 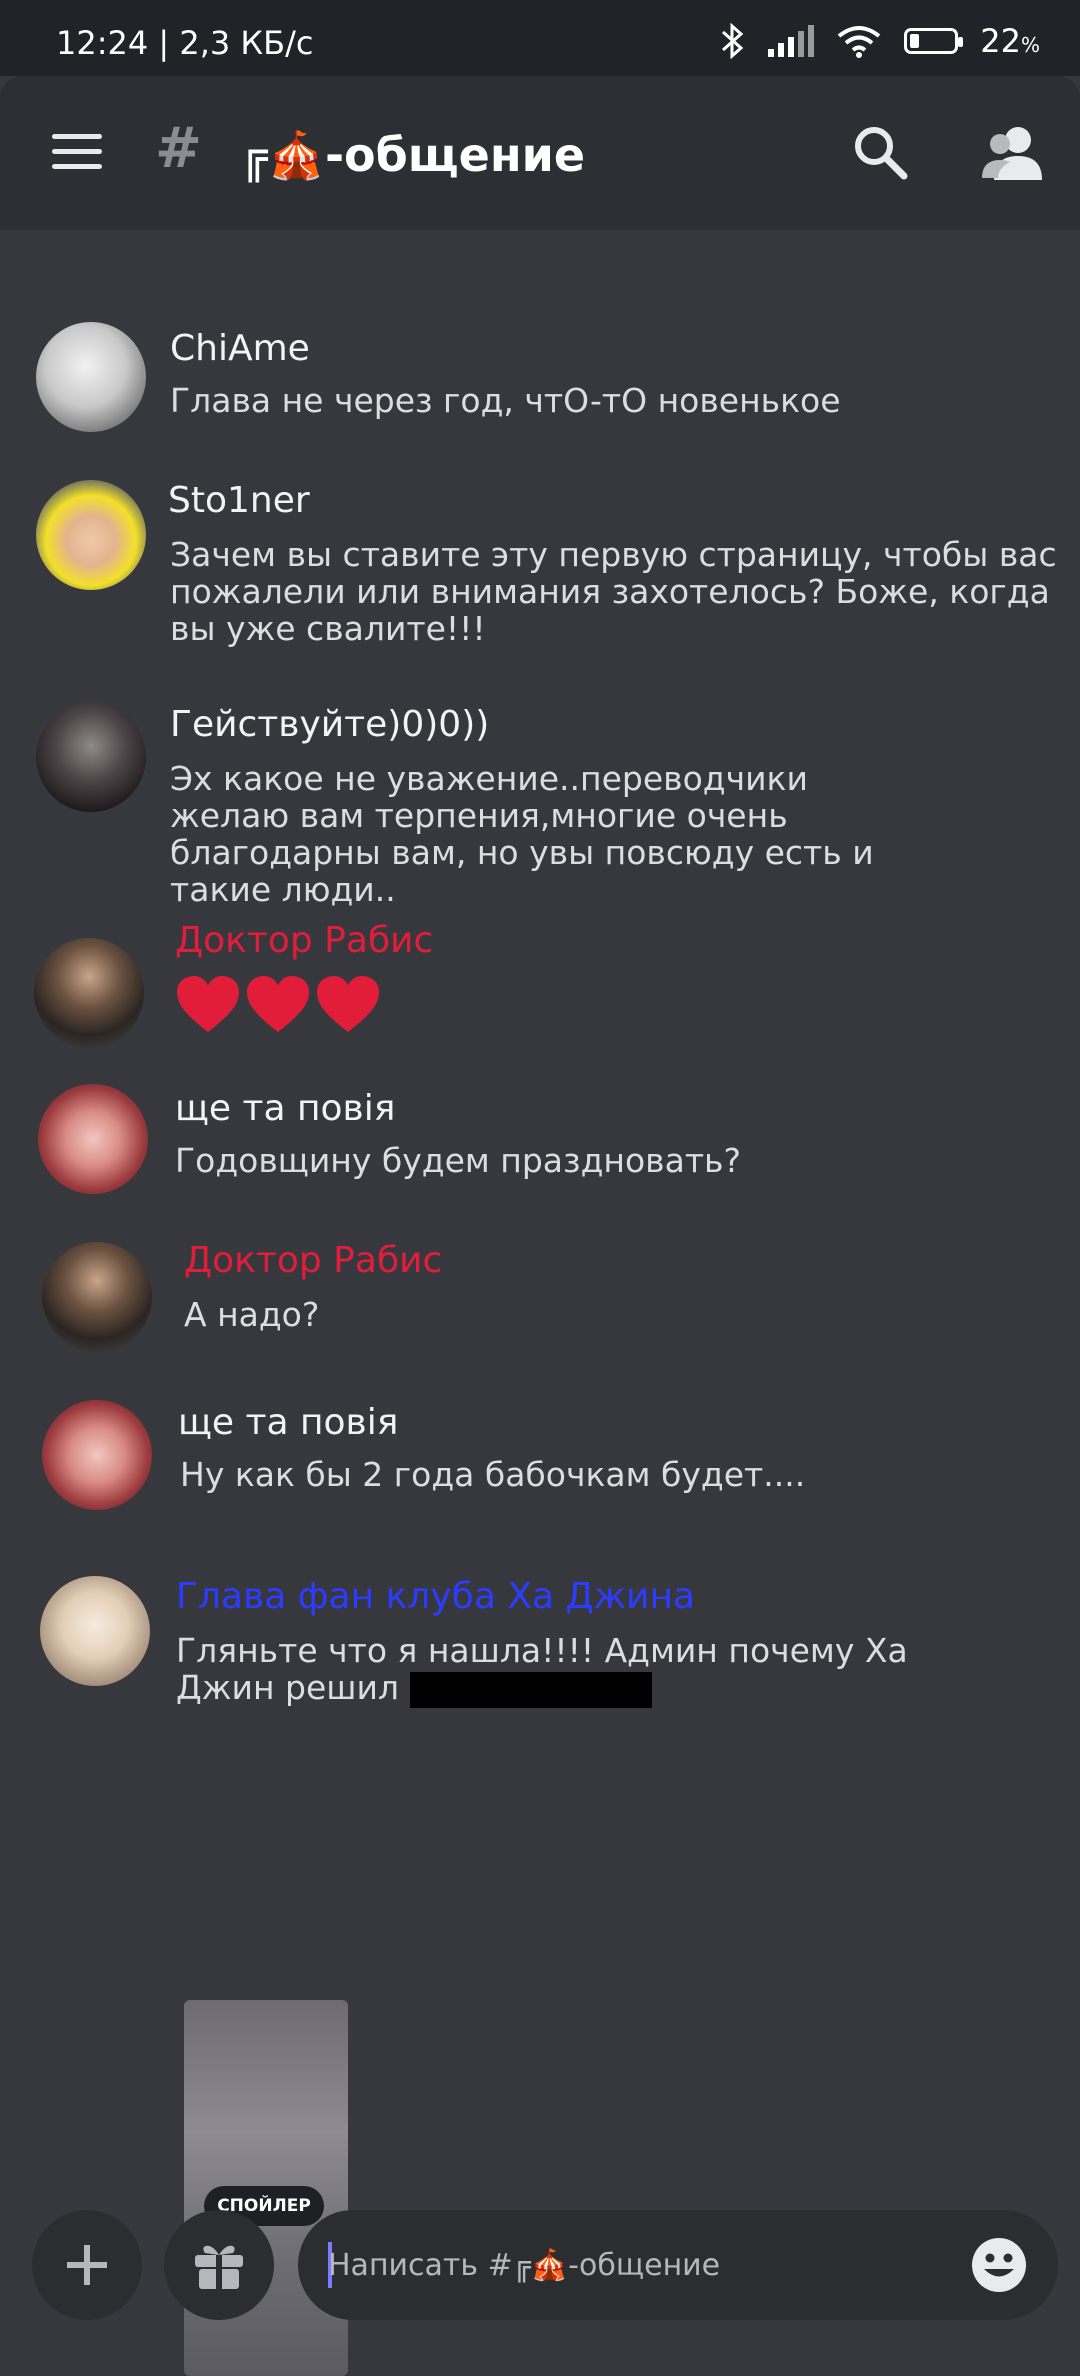 I want to click on gift-button, so click(x=219, y=2265).